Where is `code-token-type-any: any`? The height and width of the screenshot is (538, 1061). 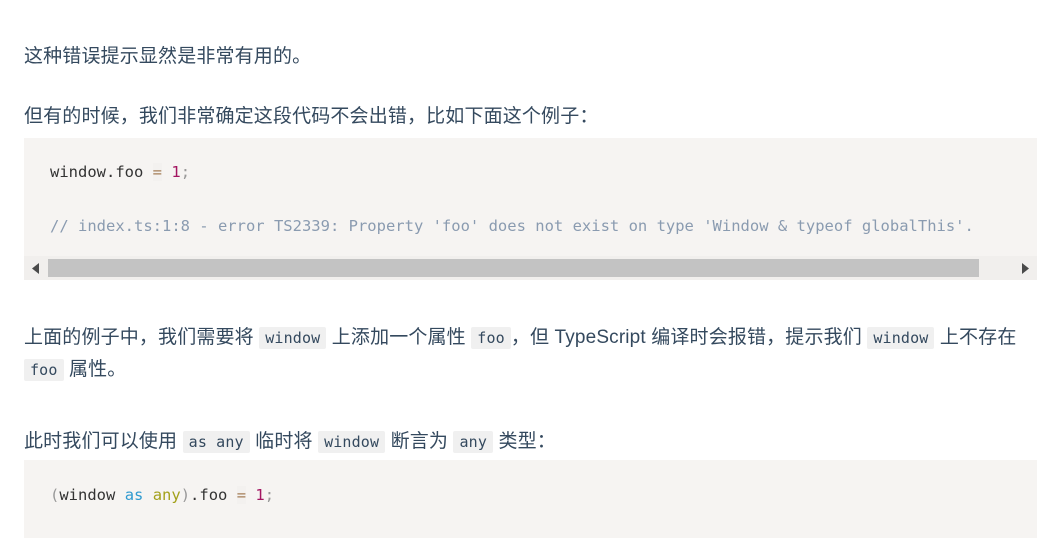
code-token-type-any: any is located at coordinates (166, 495).